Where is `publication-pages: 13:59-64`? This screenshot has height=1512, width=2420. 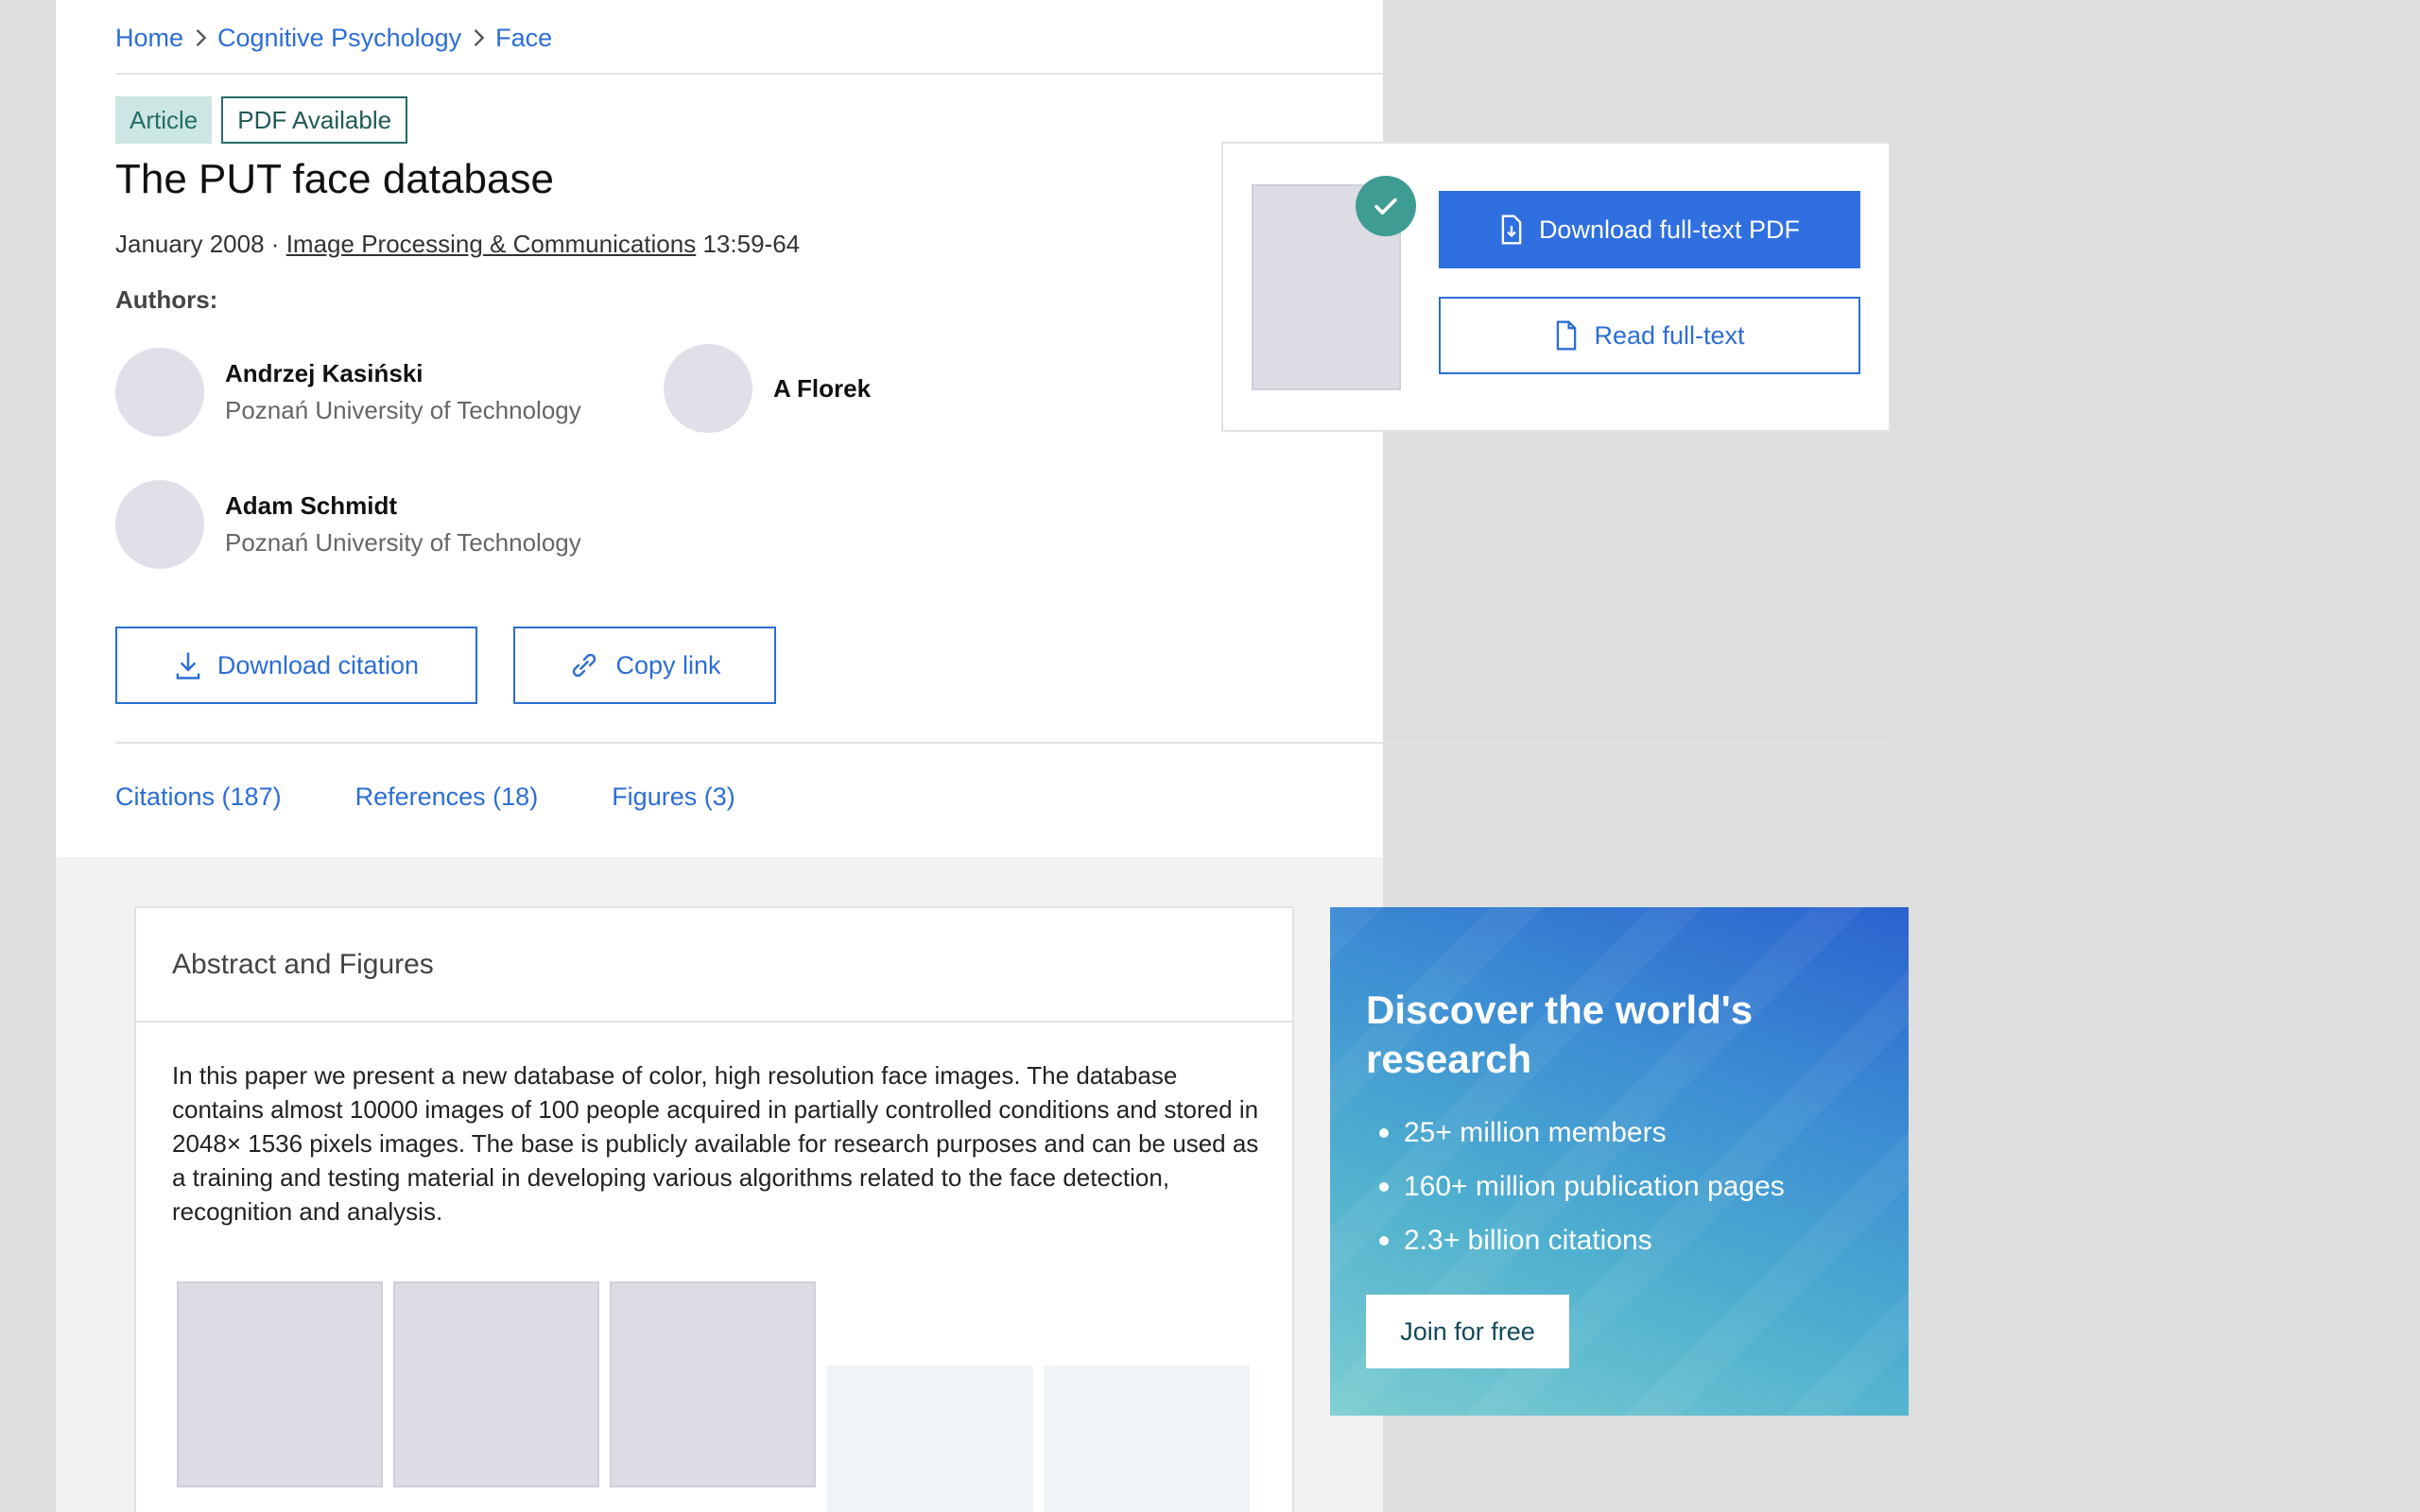 publication-pages: 13:59-64 is located at coordinates (751, 244).